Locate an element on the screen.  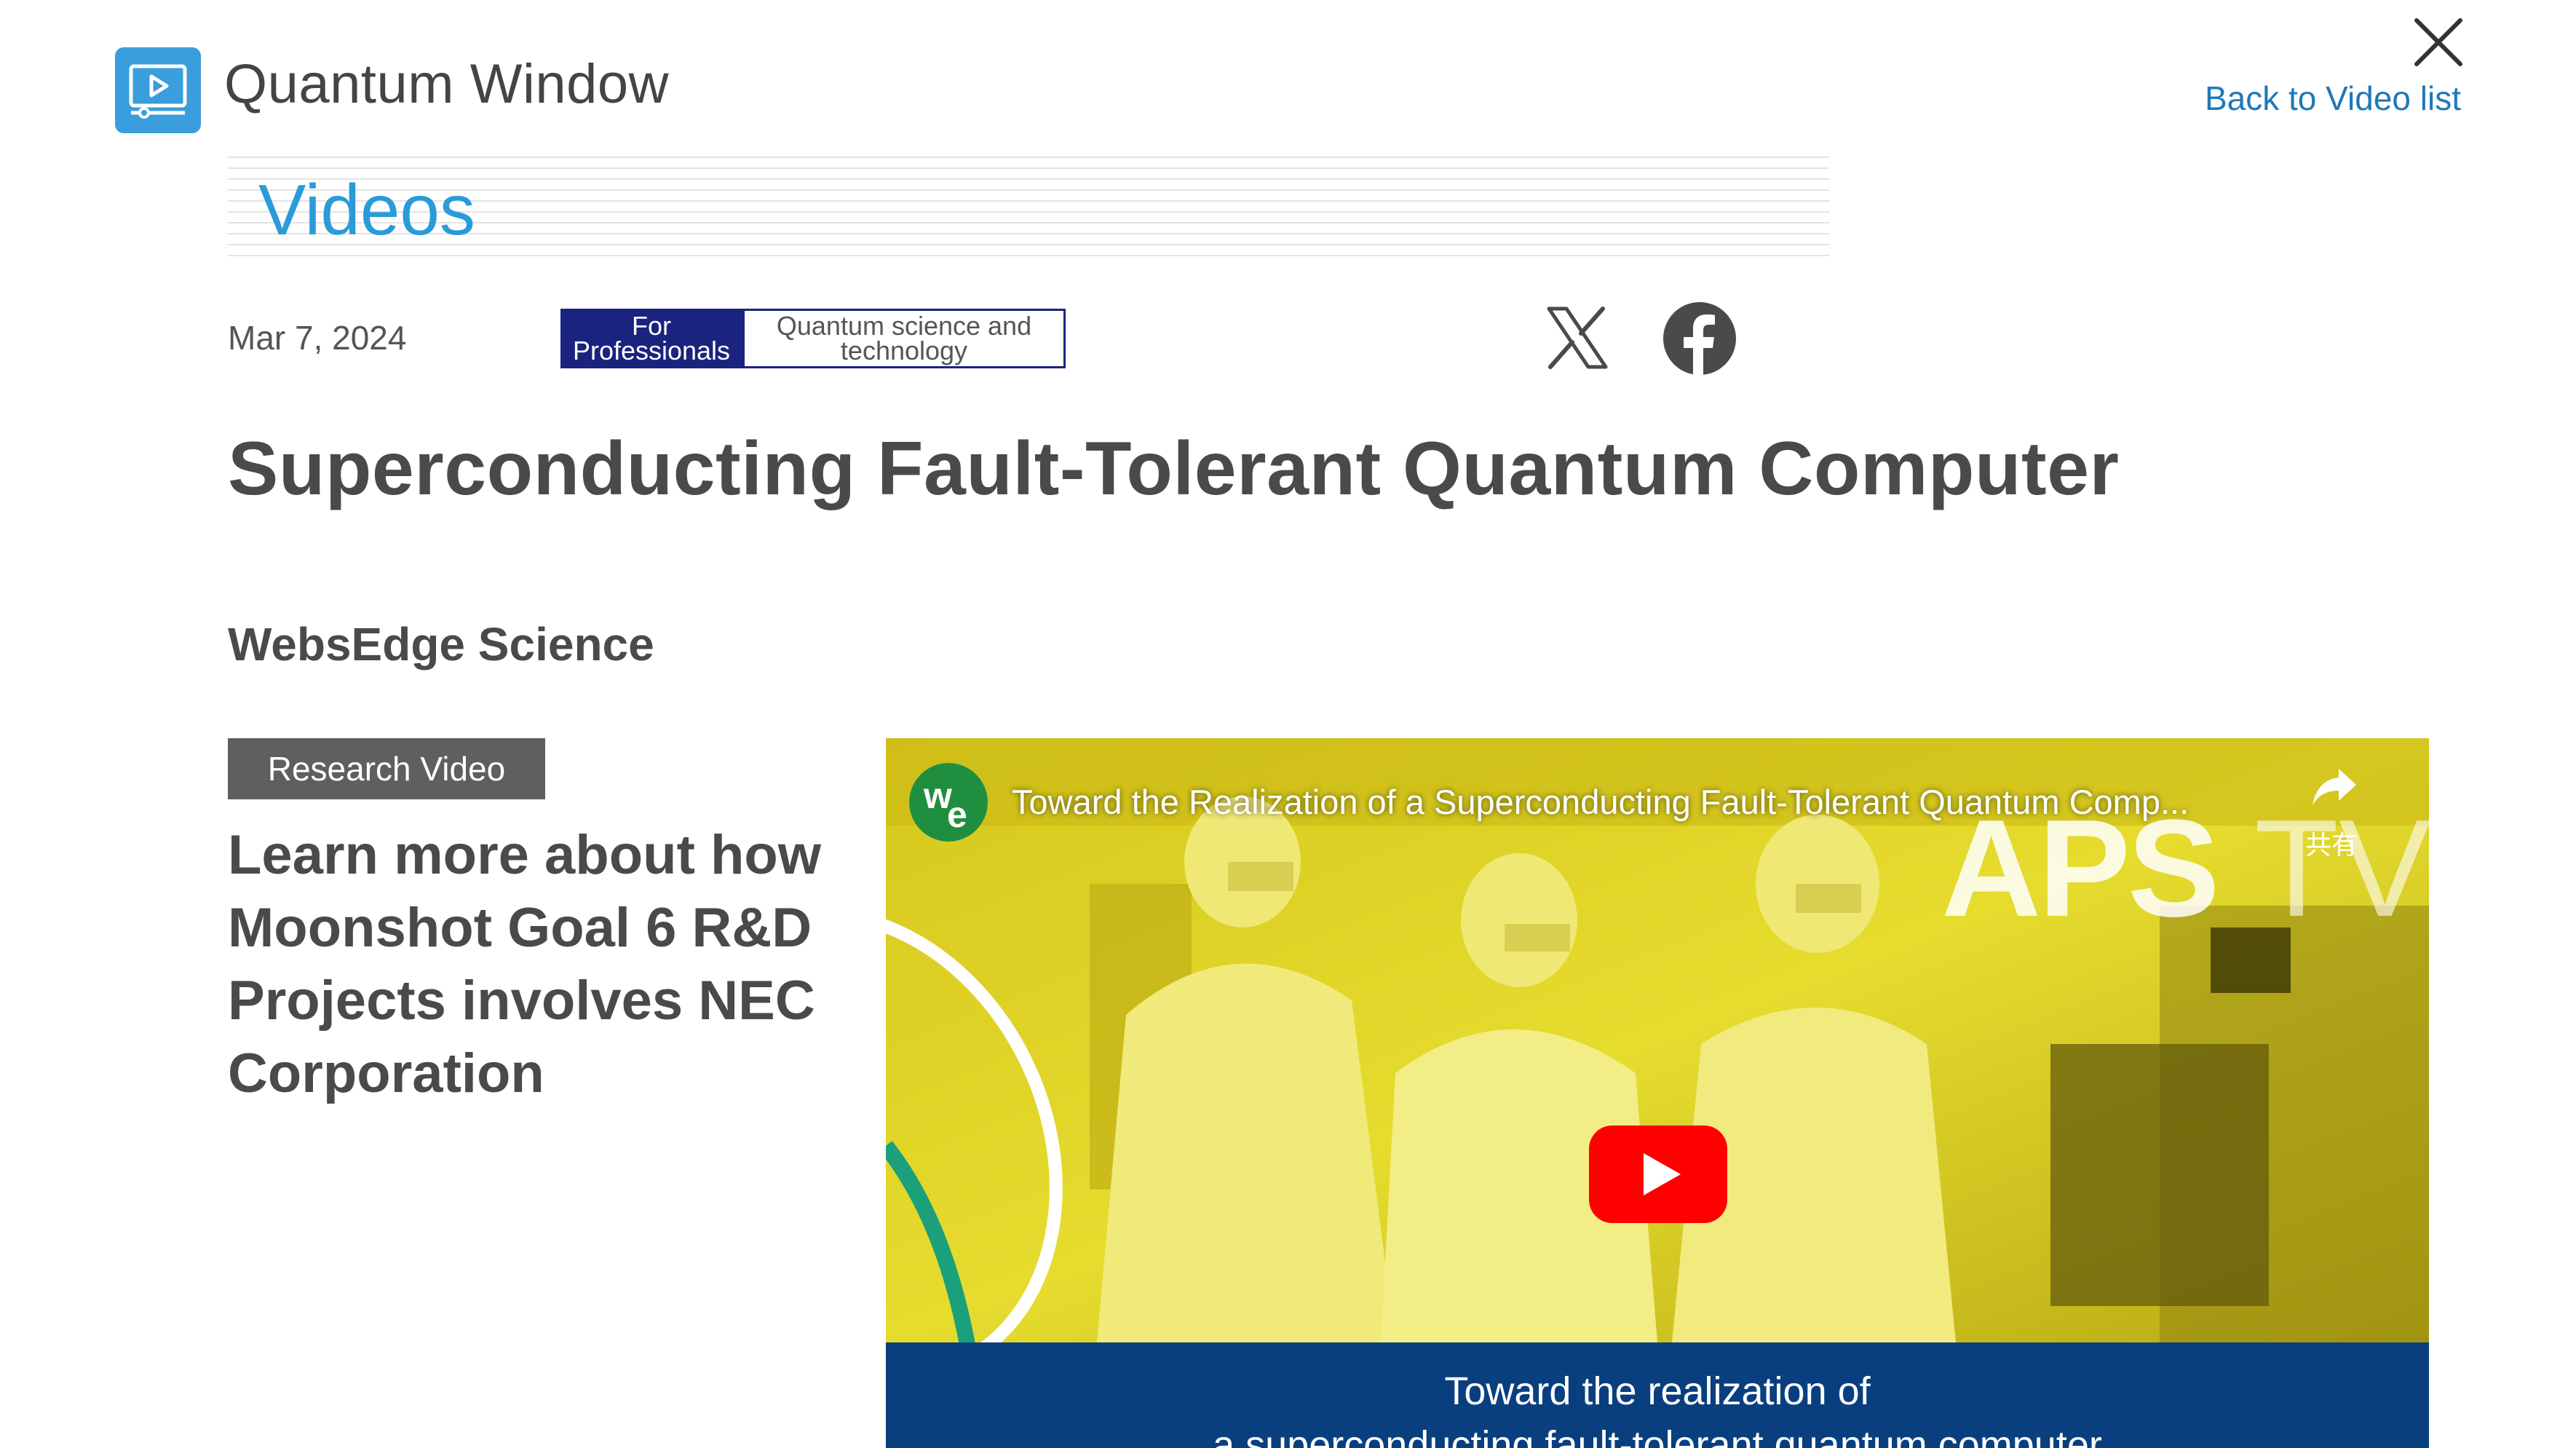
close-button is located at coordinates (2438, 42).